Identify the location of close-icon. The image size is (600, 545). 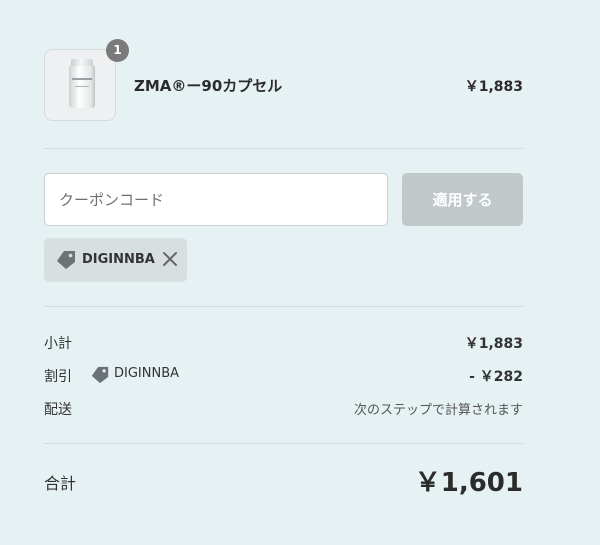
(170, 259).